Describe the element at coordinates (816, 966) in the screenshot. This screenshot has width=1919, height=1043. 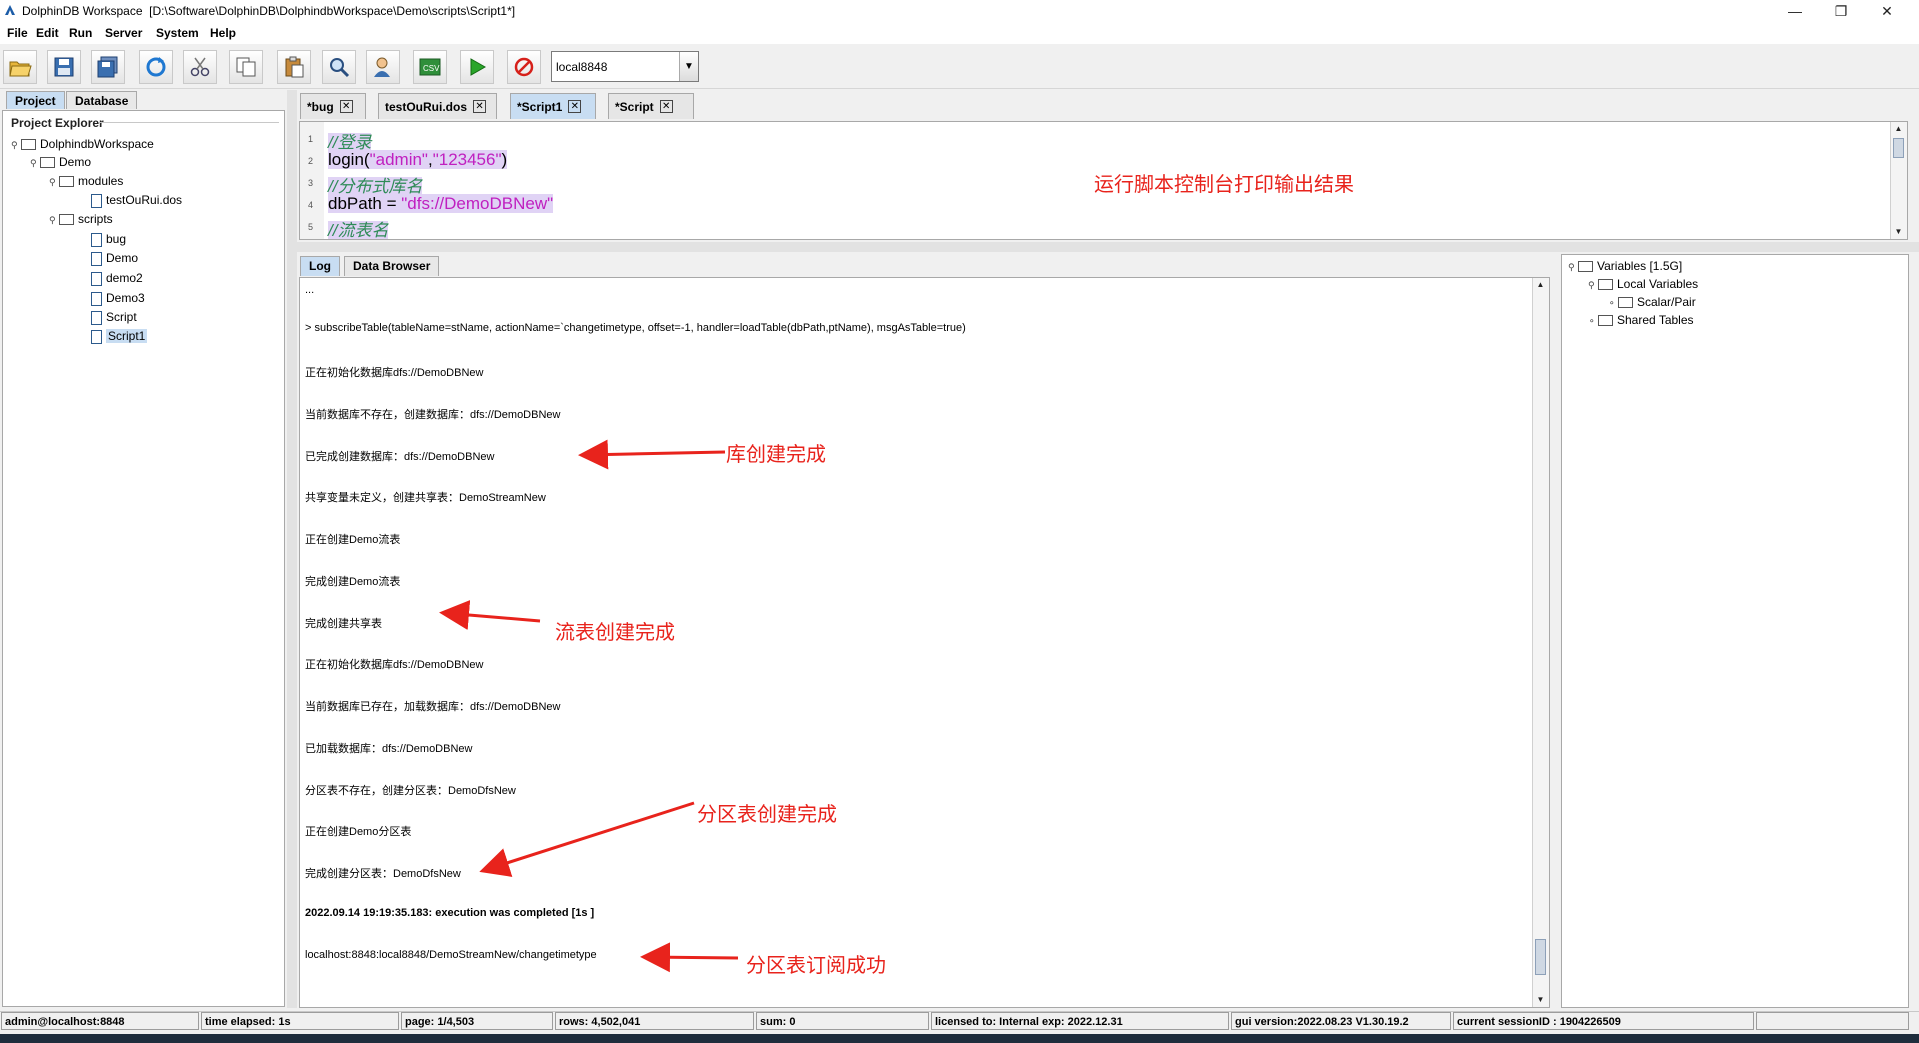
I see `annotation-subscribed: 分区表订阅成功` at that location.